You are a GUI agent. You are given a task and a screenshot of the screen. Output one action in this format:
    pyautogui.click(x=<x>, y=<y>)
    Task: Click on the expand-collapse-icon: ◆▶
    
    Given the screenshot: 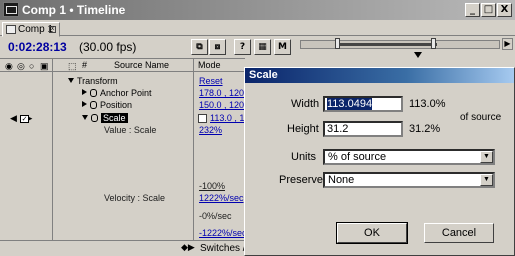 What is the action you would take?
    pyautogui.click(x=188, y=248)
    